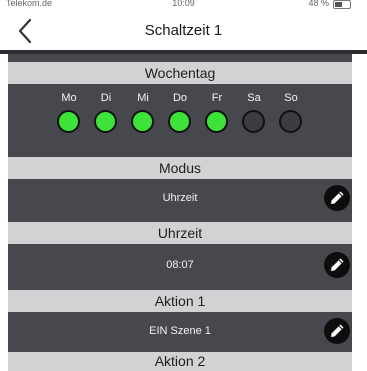  What do you see at coordinates (180, 361) in the screenshot?
I see `aktion2-header: Aktion 2` at bounding box center [180, 361].